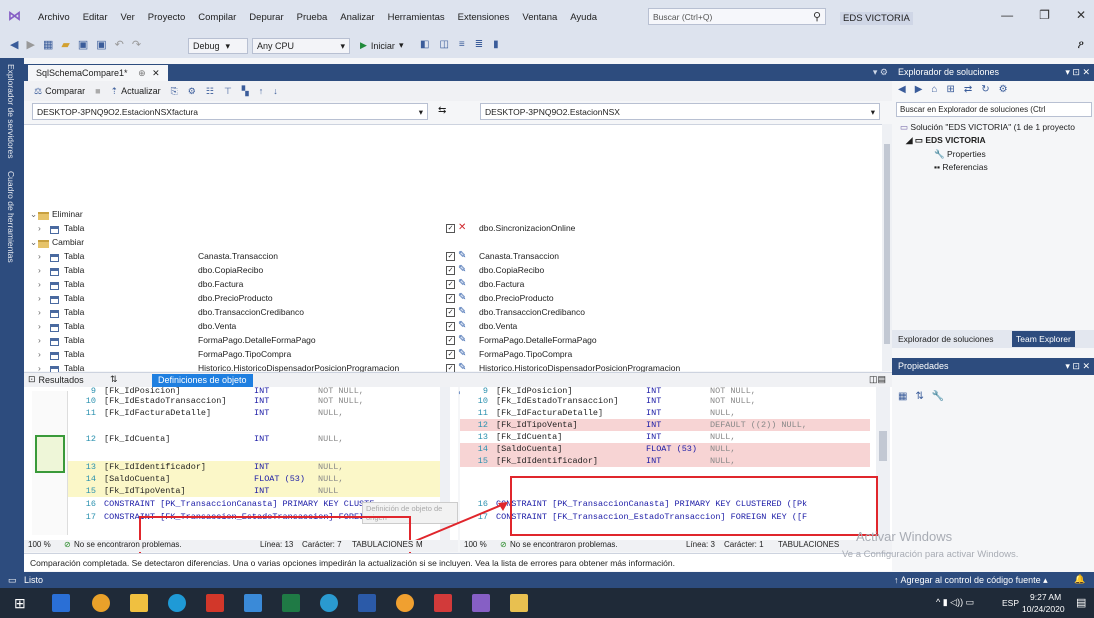 The height and width of the screenshot is (618, 1094). I want to click on difference-row: › Tabla ✓ ✕ dbo.SincronizacionOnline, so click(453, 229).